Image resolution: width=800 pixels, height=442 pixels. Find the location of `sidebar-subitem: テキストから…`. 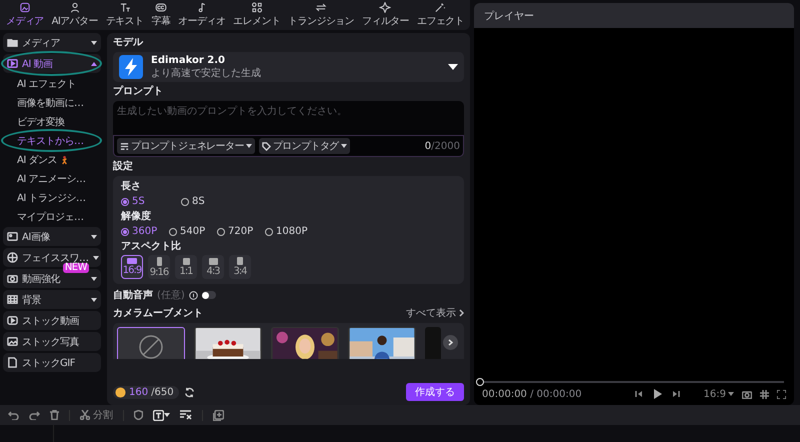

sidebar-subitem: テキストから… is located at coordinates (52, 140).